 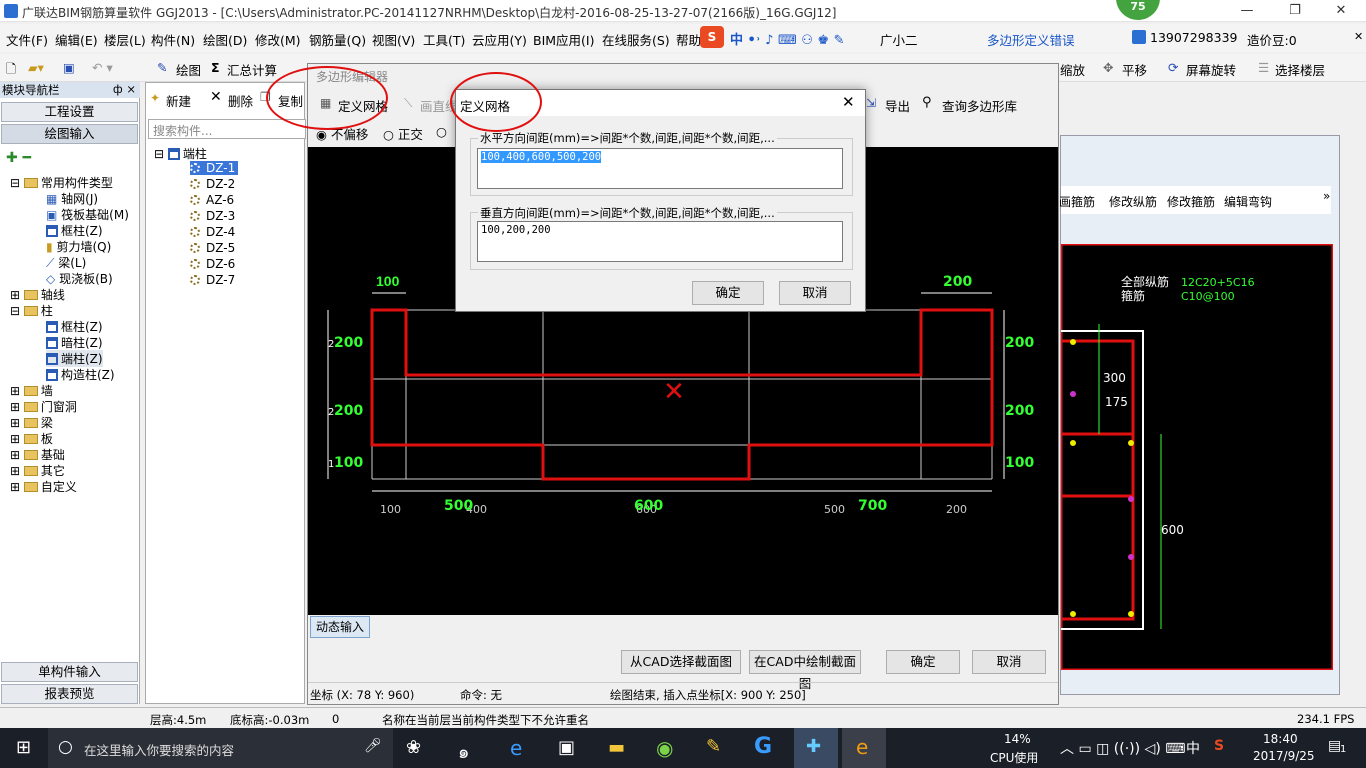 I want to click on component-item-dz4: DZ-4, so click(x=212, y=232).